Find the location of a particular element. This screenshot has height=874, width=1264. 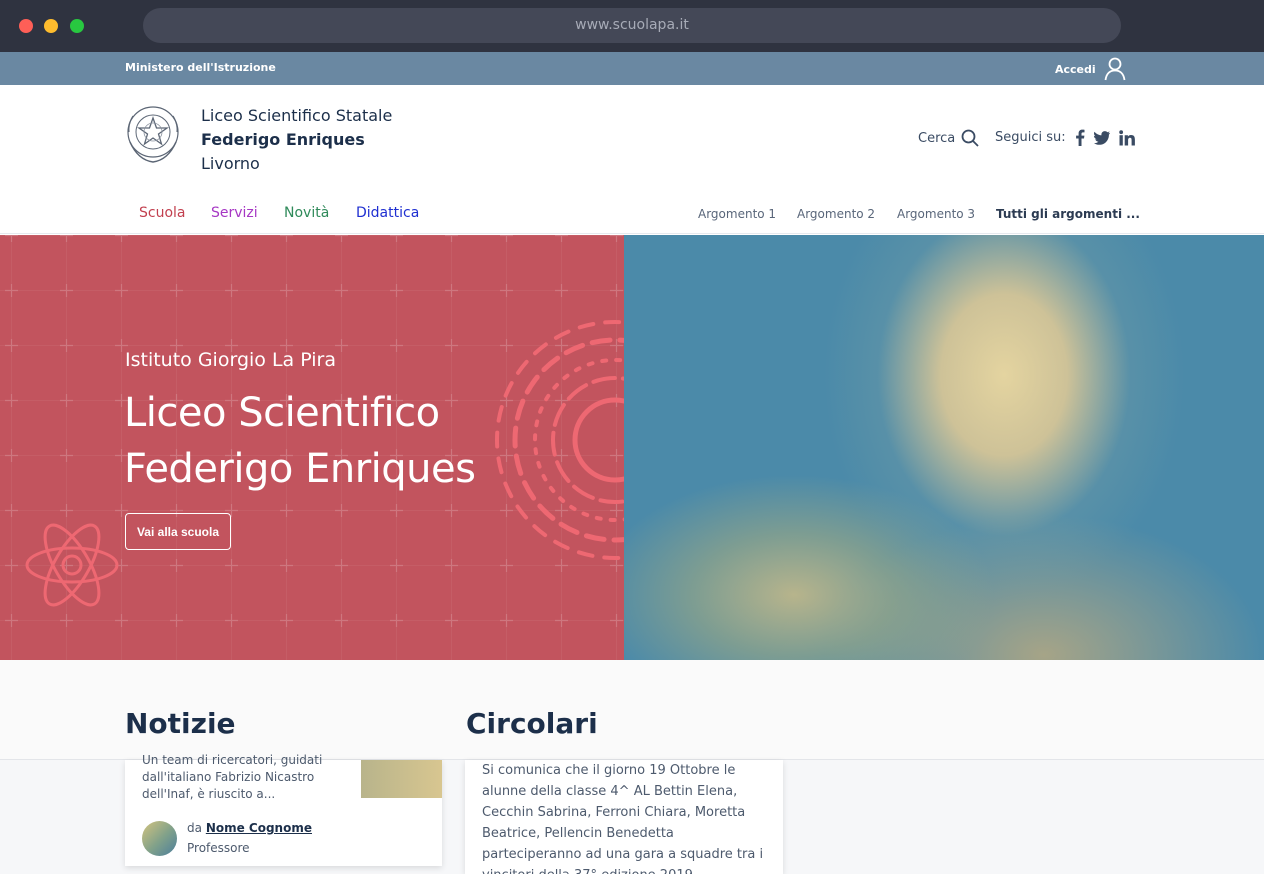

linkedin-icon is located at coordinates (1126, 137).